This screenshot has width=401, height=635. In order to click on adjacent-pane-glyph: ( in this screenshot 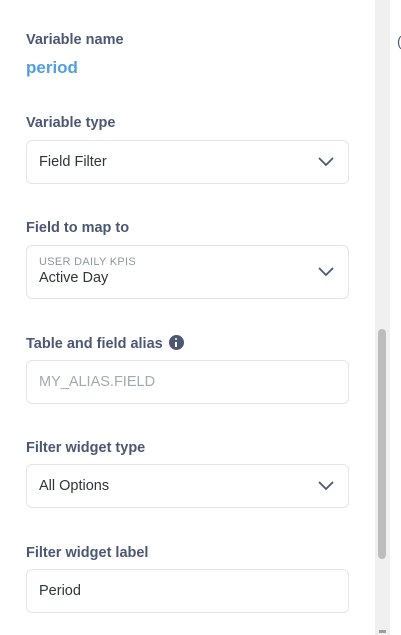, I will do `click(399, 41)`.